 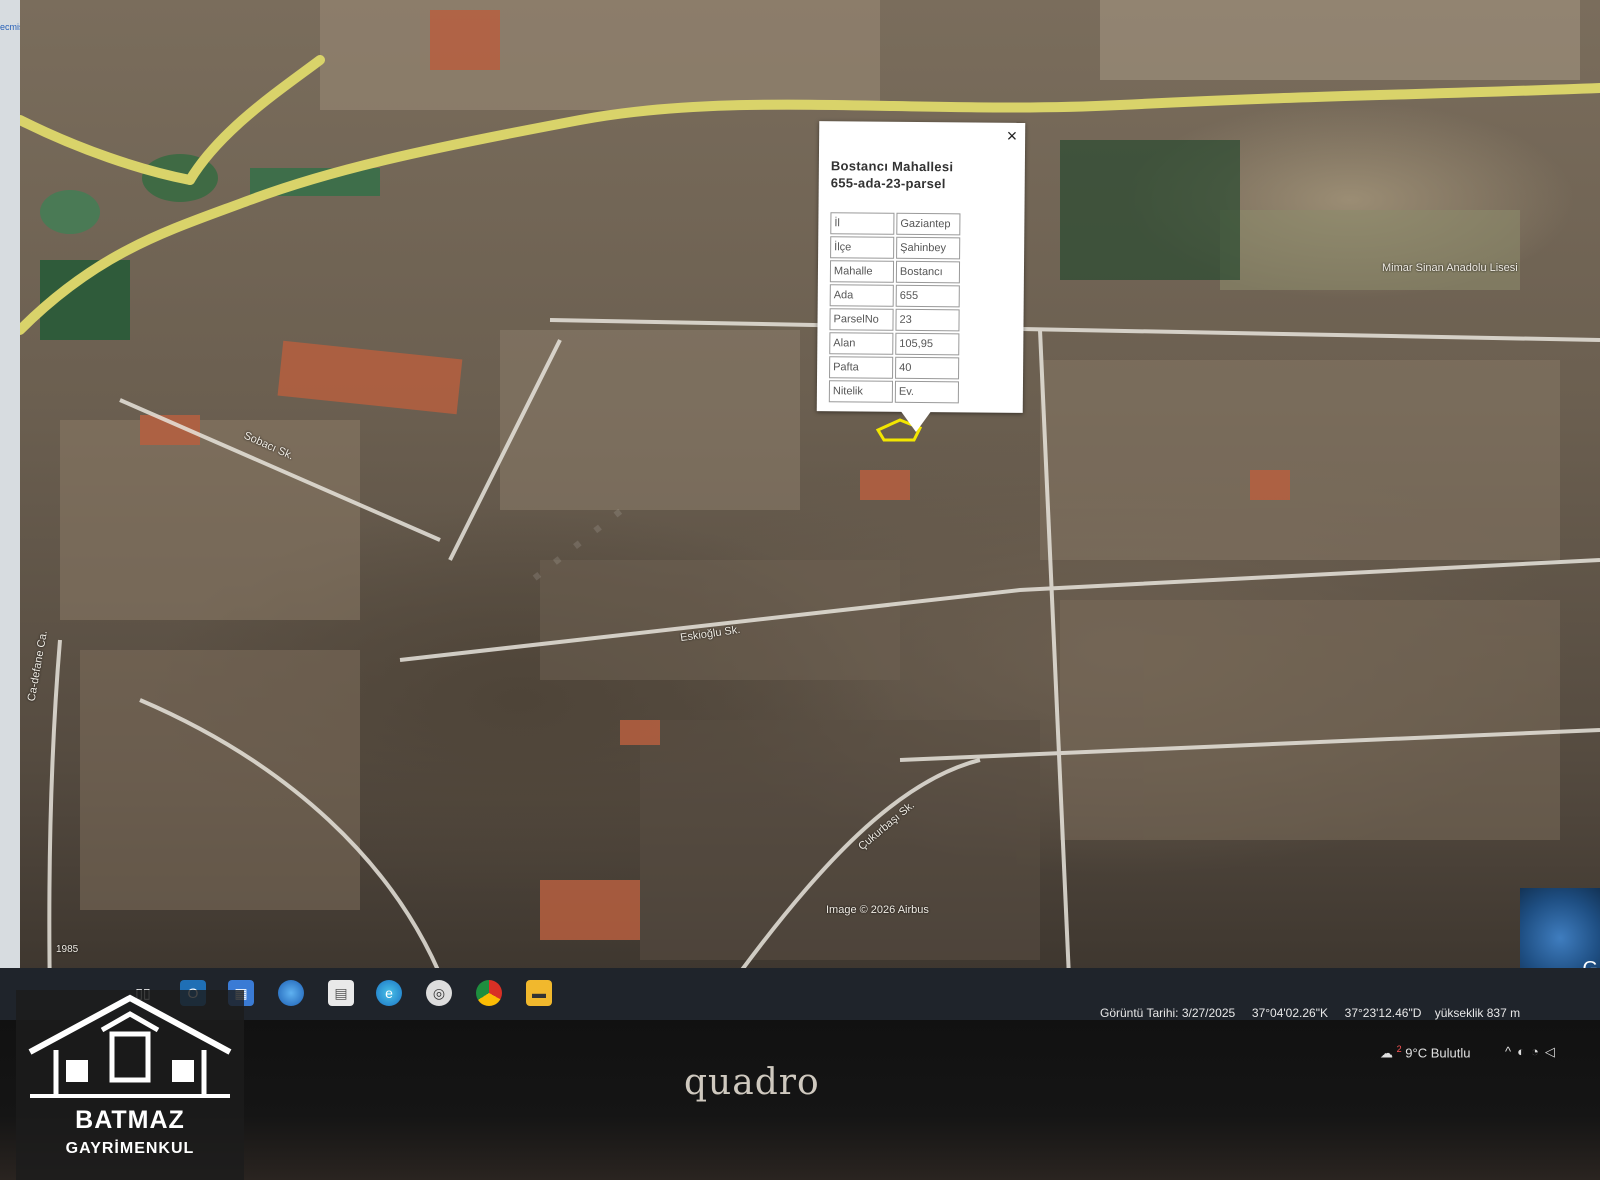 What do you see at coordinates (927, 296) in the screenshot?
I see `attribute-value: 655` at bounding box center [927, 296].